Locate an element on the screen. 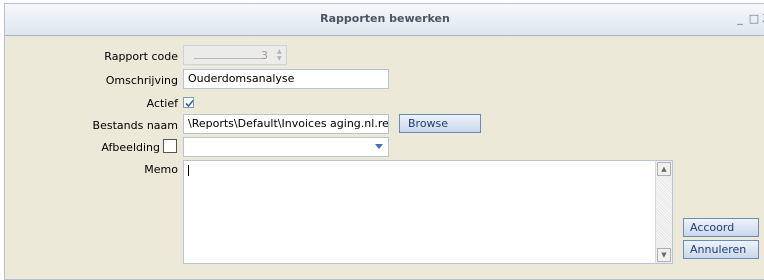 The height and width of the screenshot is (280, 764). accoord-button: Accoord is located at coordinates (721, 227).